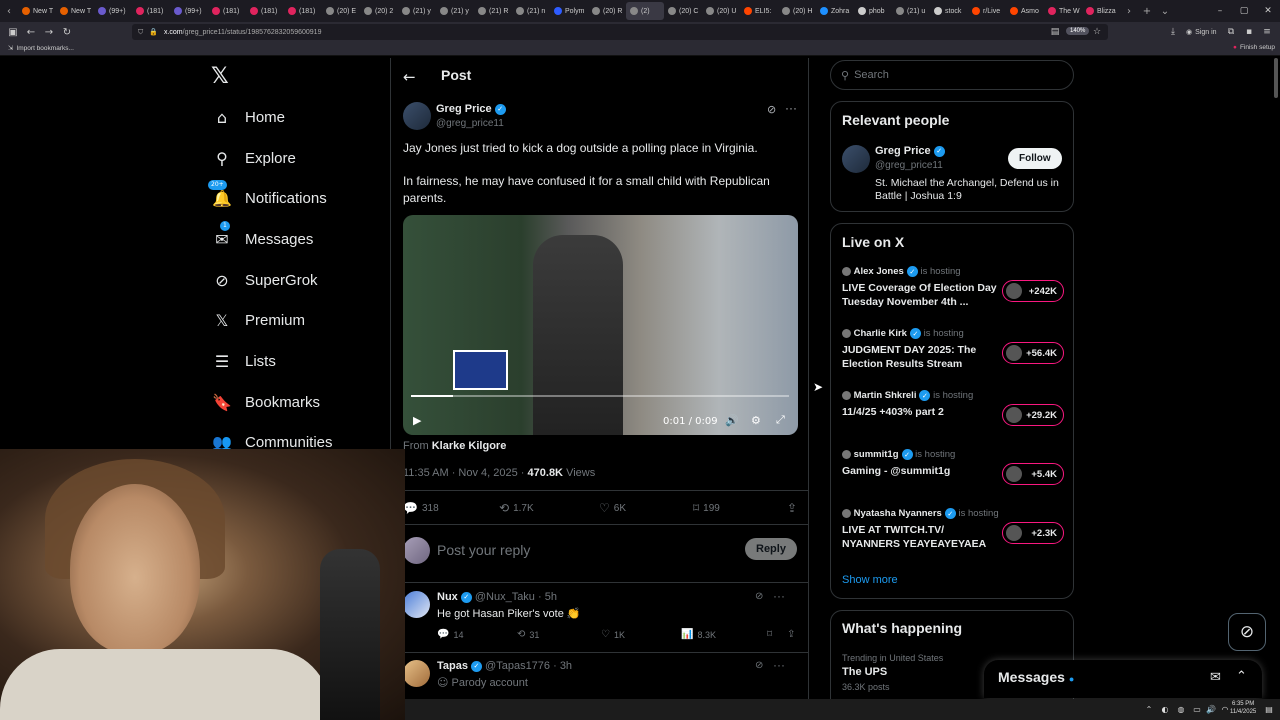 This screenshot has width=1280, height=720. Describe the element at coordinates (1276, 78) in the screenshot. I see `page-scrollbar` at that location.